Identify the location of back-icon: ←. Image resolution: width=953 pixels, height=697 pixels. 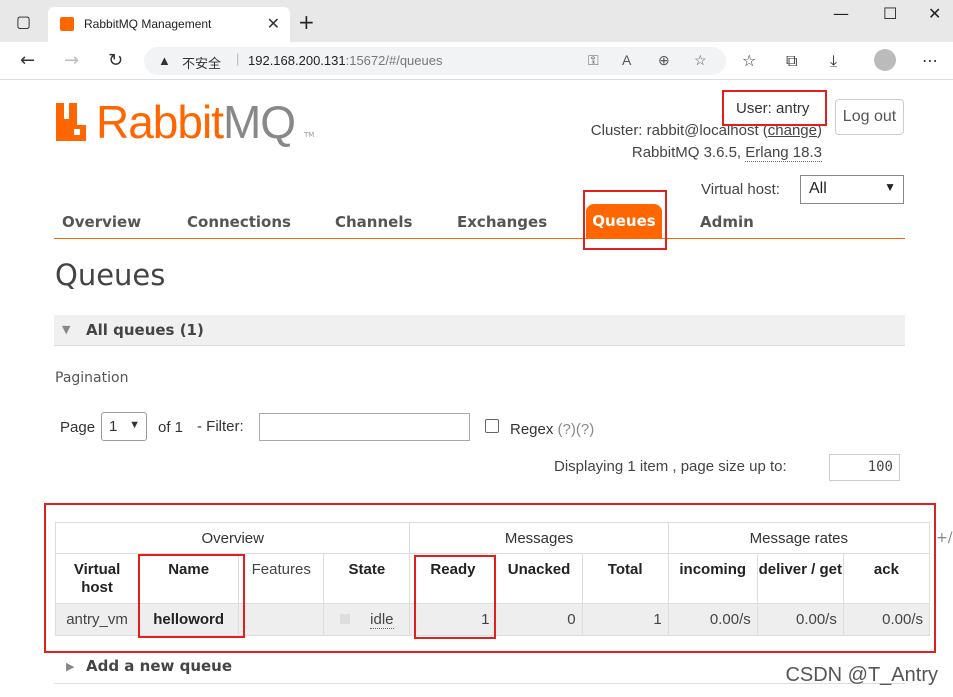
(27, 60).